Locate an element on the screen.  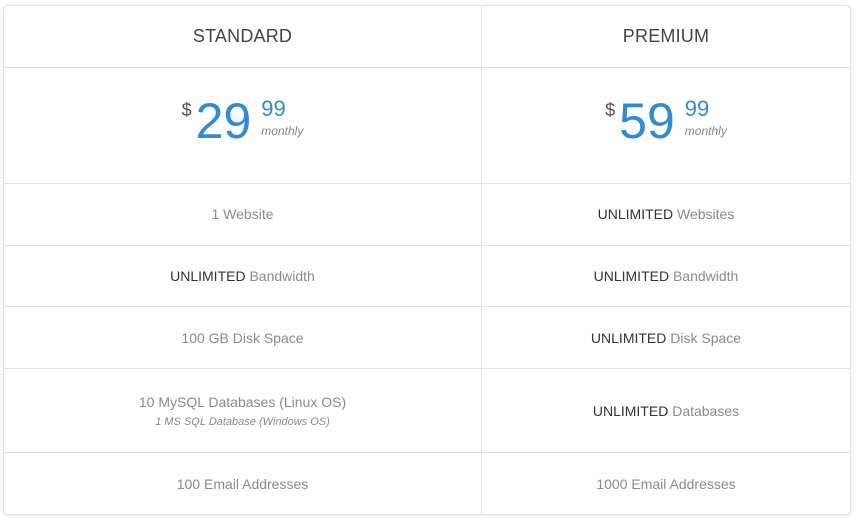
plan-header: PREMIUM is located at coordinates (666, 37).